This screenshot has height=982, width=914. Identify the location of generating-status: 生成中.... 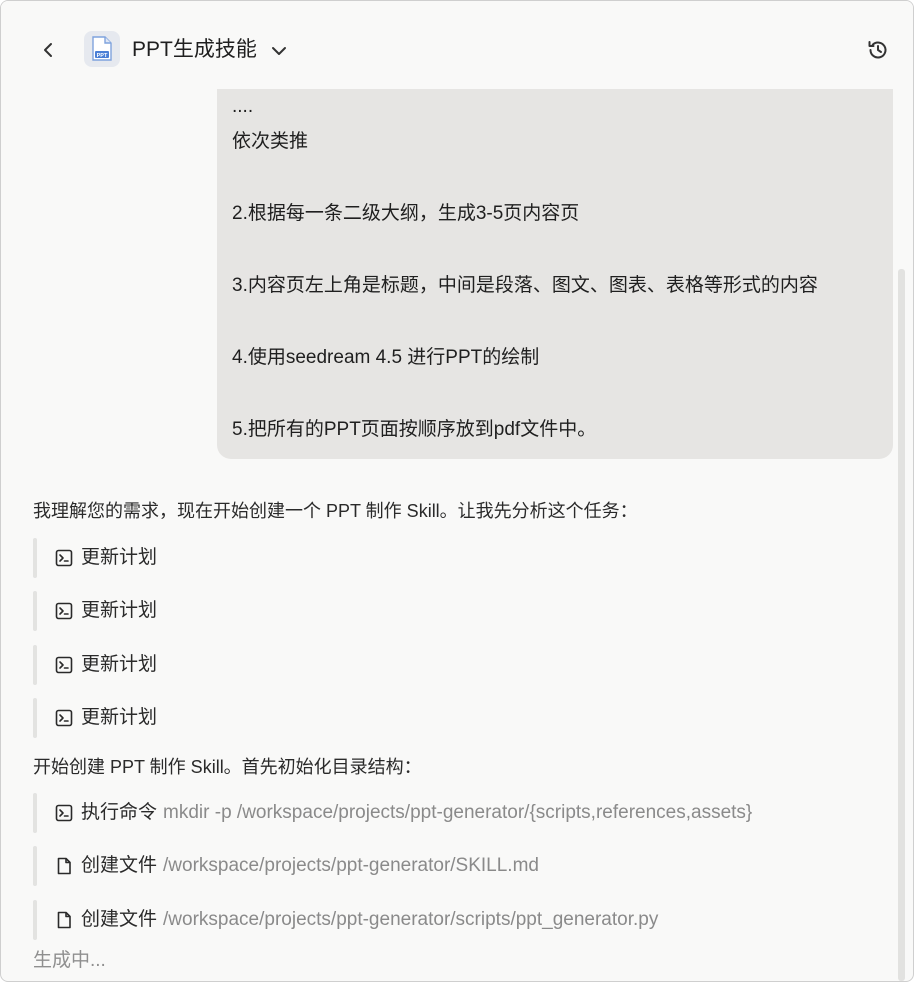
(69, 960).